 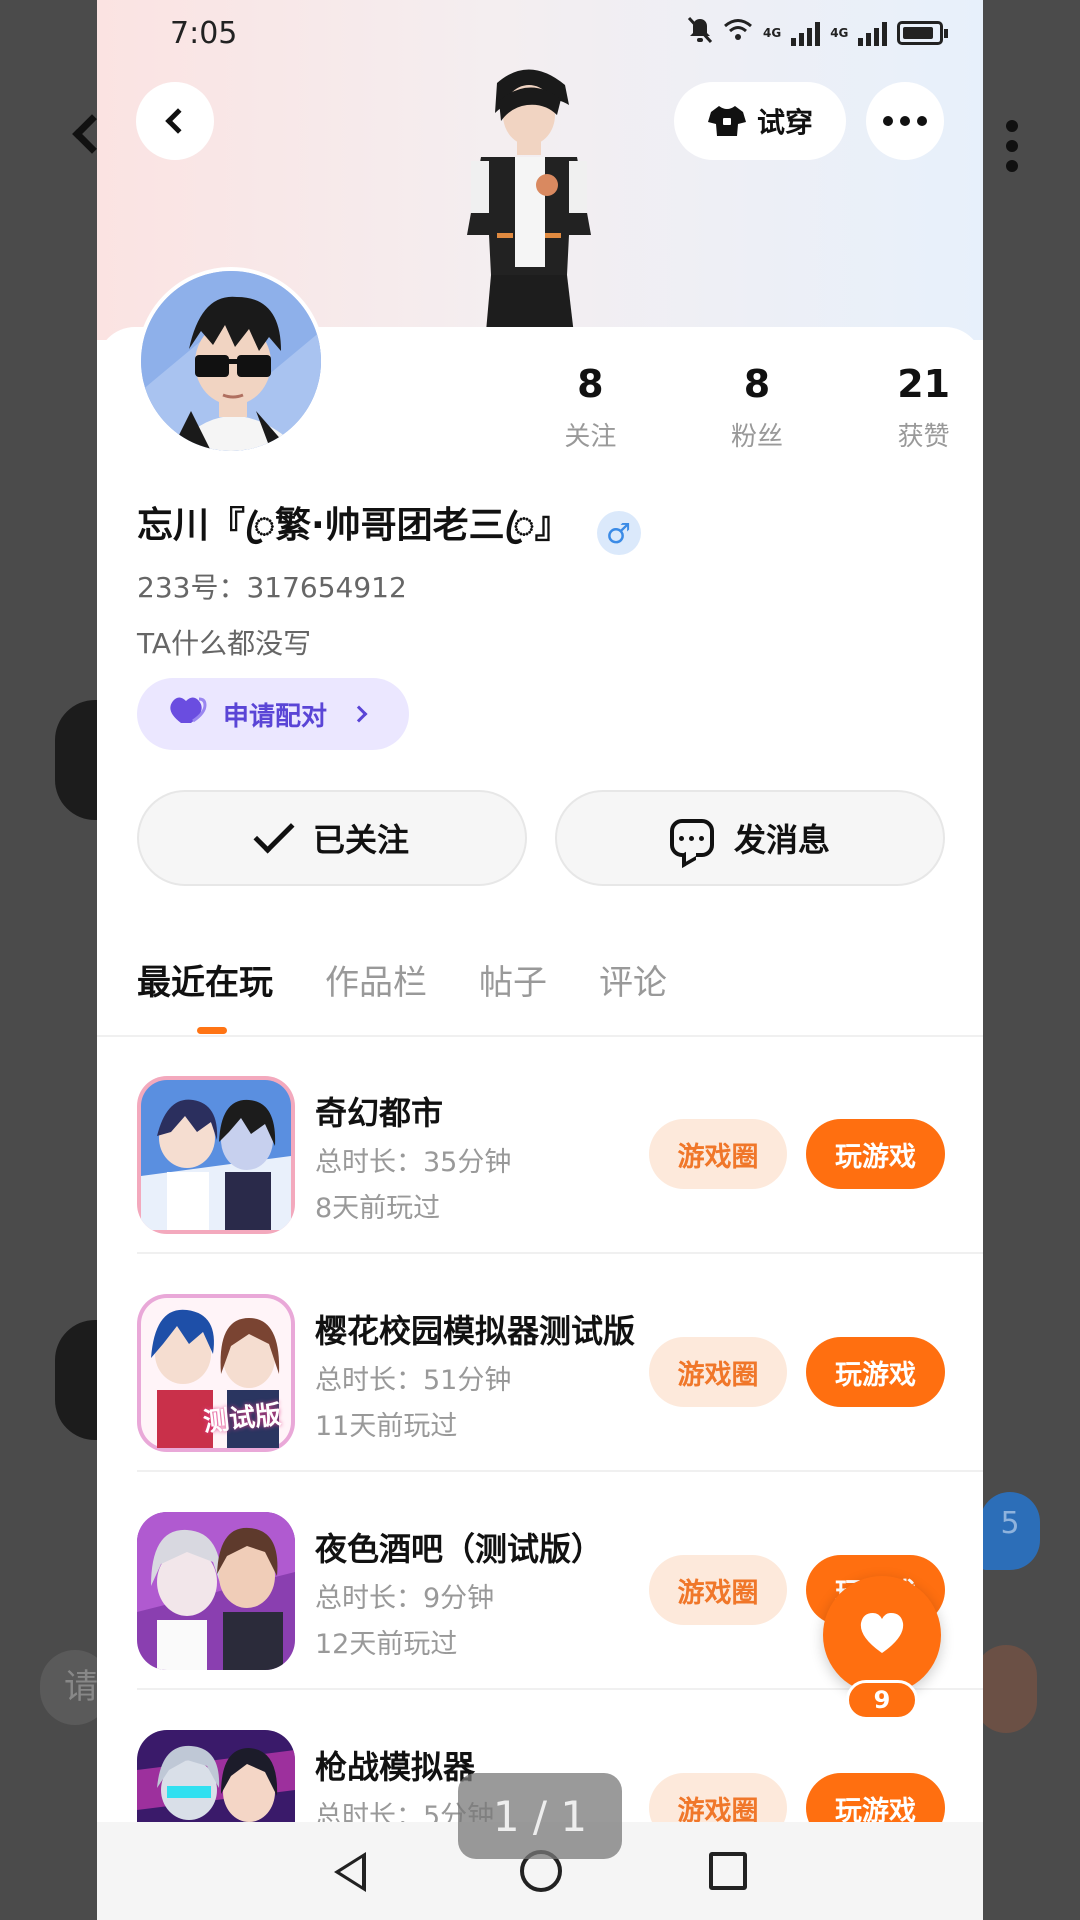 What do you see at coordinates (204, 33) in the screenshot?
I see `status-time: 7:05` at bounding box center [204, 33].